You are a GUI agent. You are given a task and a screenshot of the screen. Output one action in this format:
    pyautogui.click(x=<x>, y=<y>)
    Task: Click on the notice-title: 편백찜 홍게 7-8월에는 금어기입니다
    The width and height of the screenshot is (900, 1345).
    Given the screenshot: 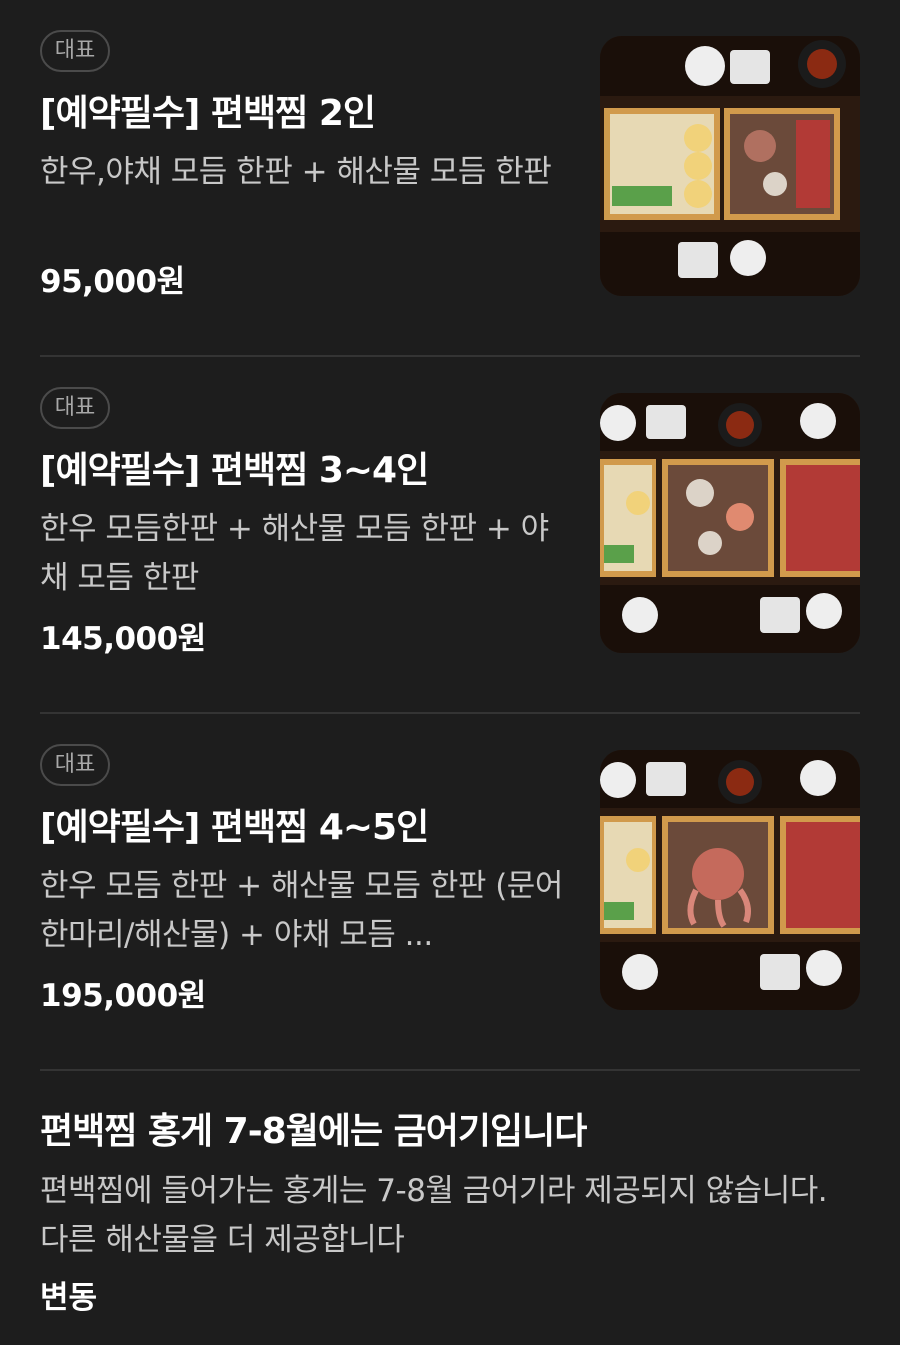 What is the action you would take?
    pyautogui.click(x=313, y=1131)
    